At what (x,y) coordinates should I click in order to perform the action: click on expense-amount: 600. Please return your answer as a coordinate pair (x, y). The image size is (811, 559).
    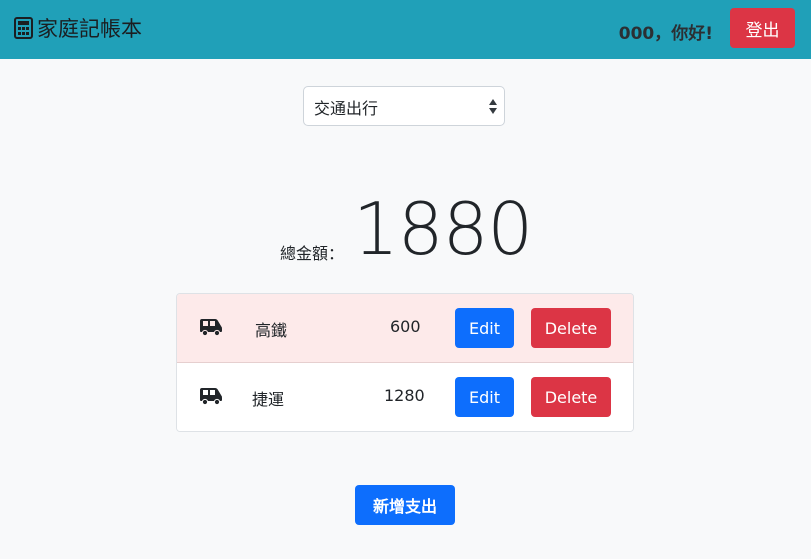
    Looking at the image, I should click on (405, 326).